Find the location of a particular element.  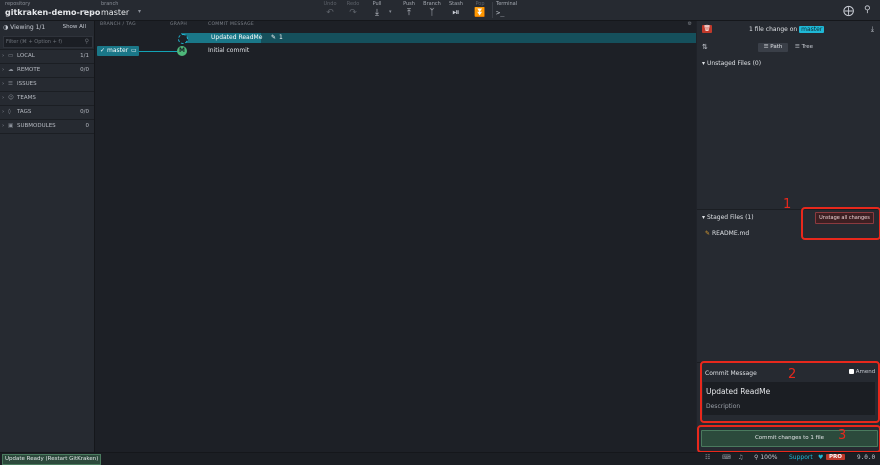

list-icon: ☰ is located at coordinates (766, 47).